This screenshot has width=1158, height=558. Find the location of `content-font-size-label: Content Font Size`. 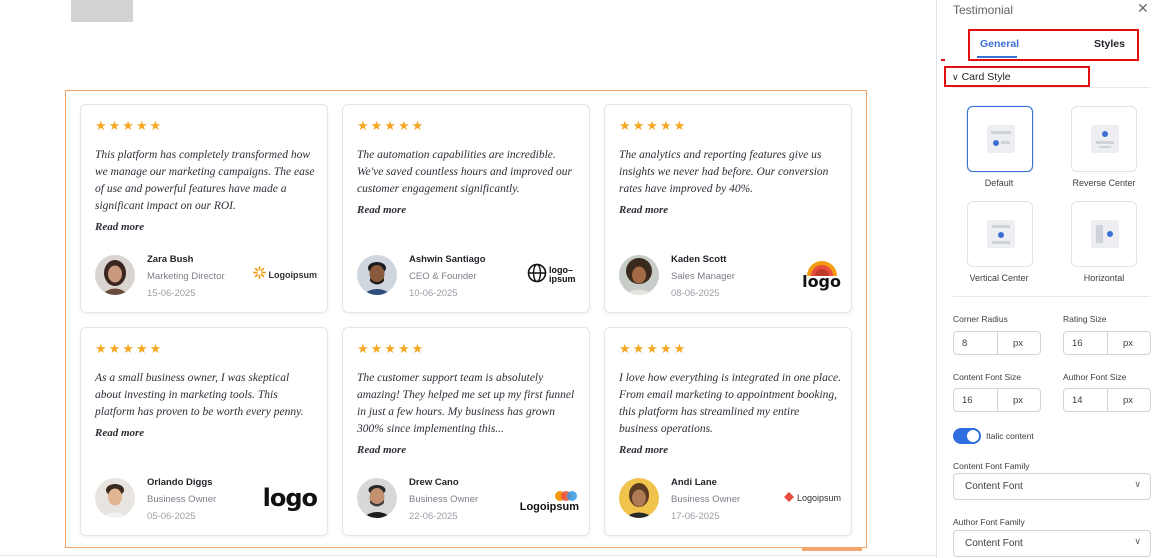

content-font-size-label: Content Font Size is located at coordinates (987, 377).